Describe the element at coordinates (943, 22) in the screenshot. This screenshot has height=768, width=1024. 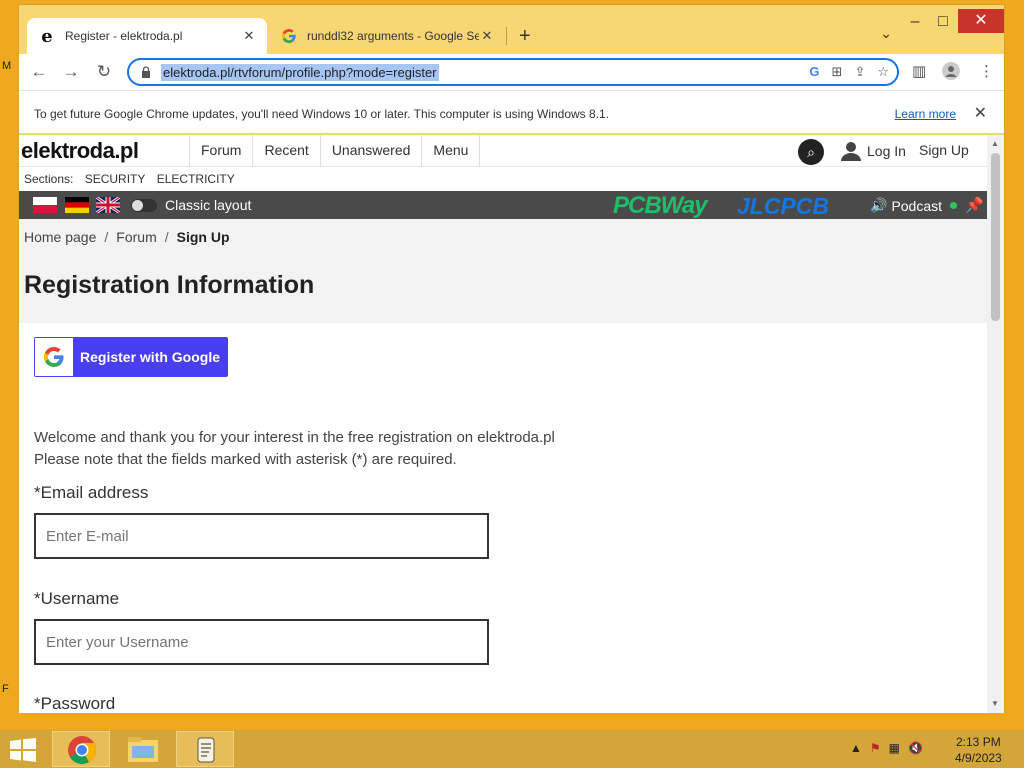
I see `maximize-button: □` at that location.